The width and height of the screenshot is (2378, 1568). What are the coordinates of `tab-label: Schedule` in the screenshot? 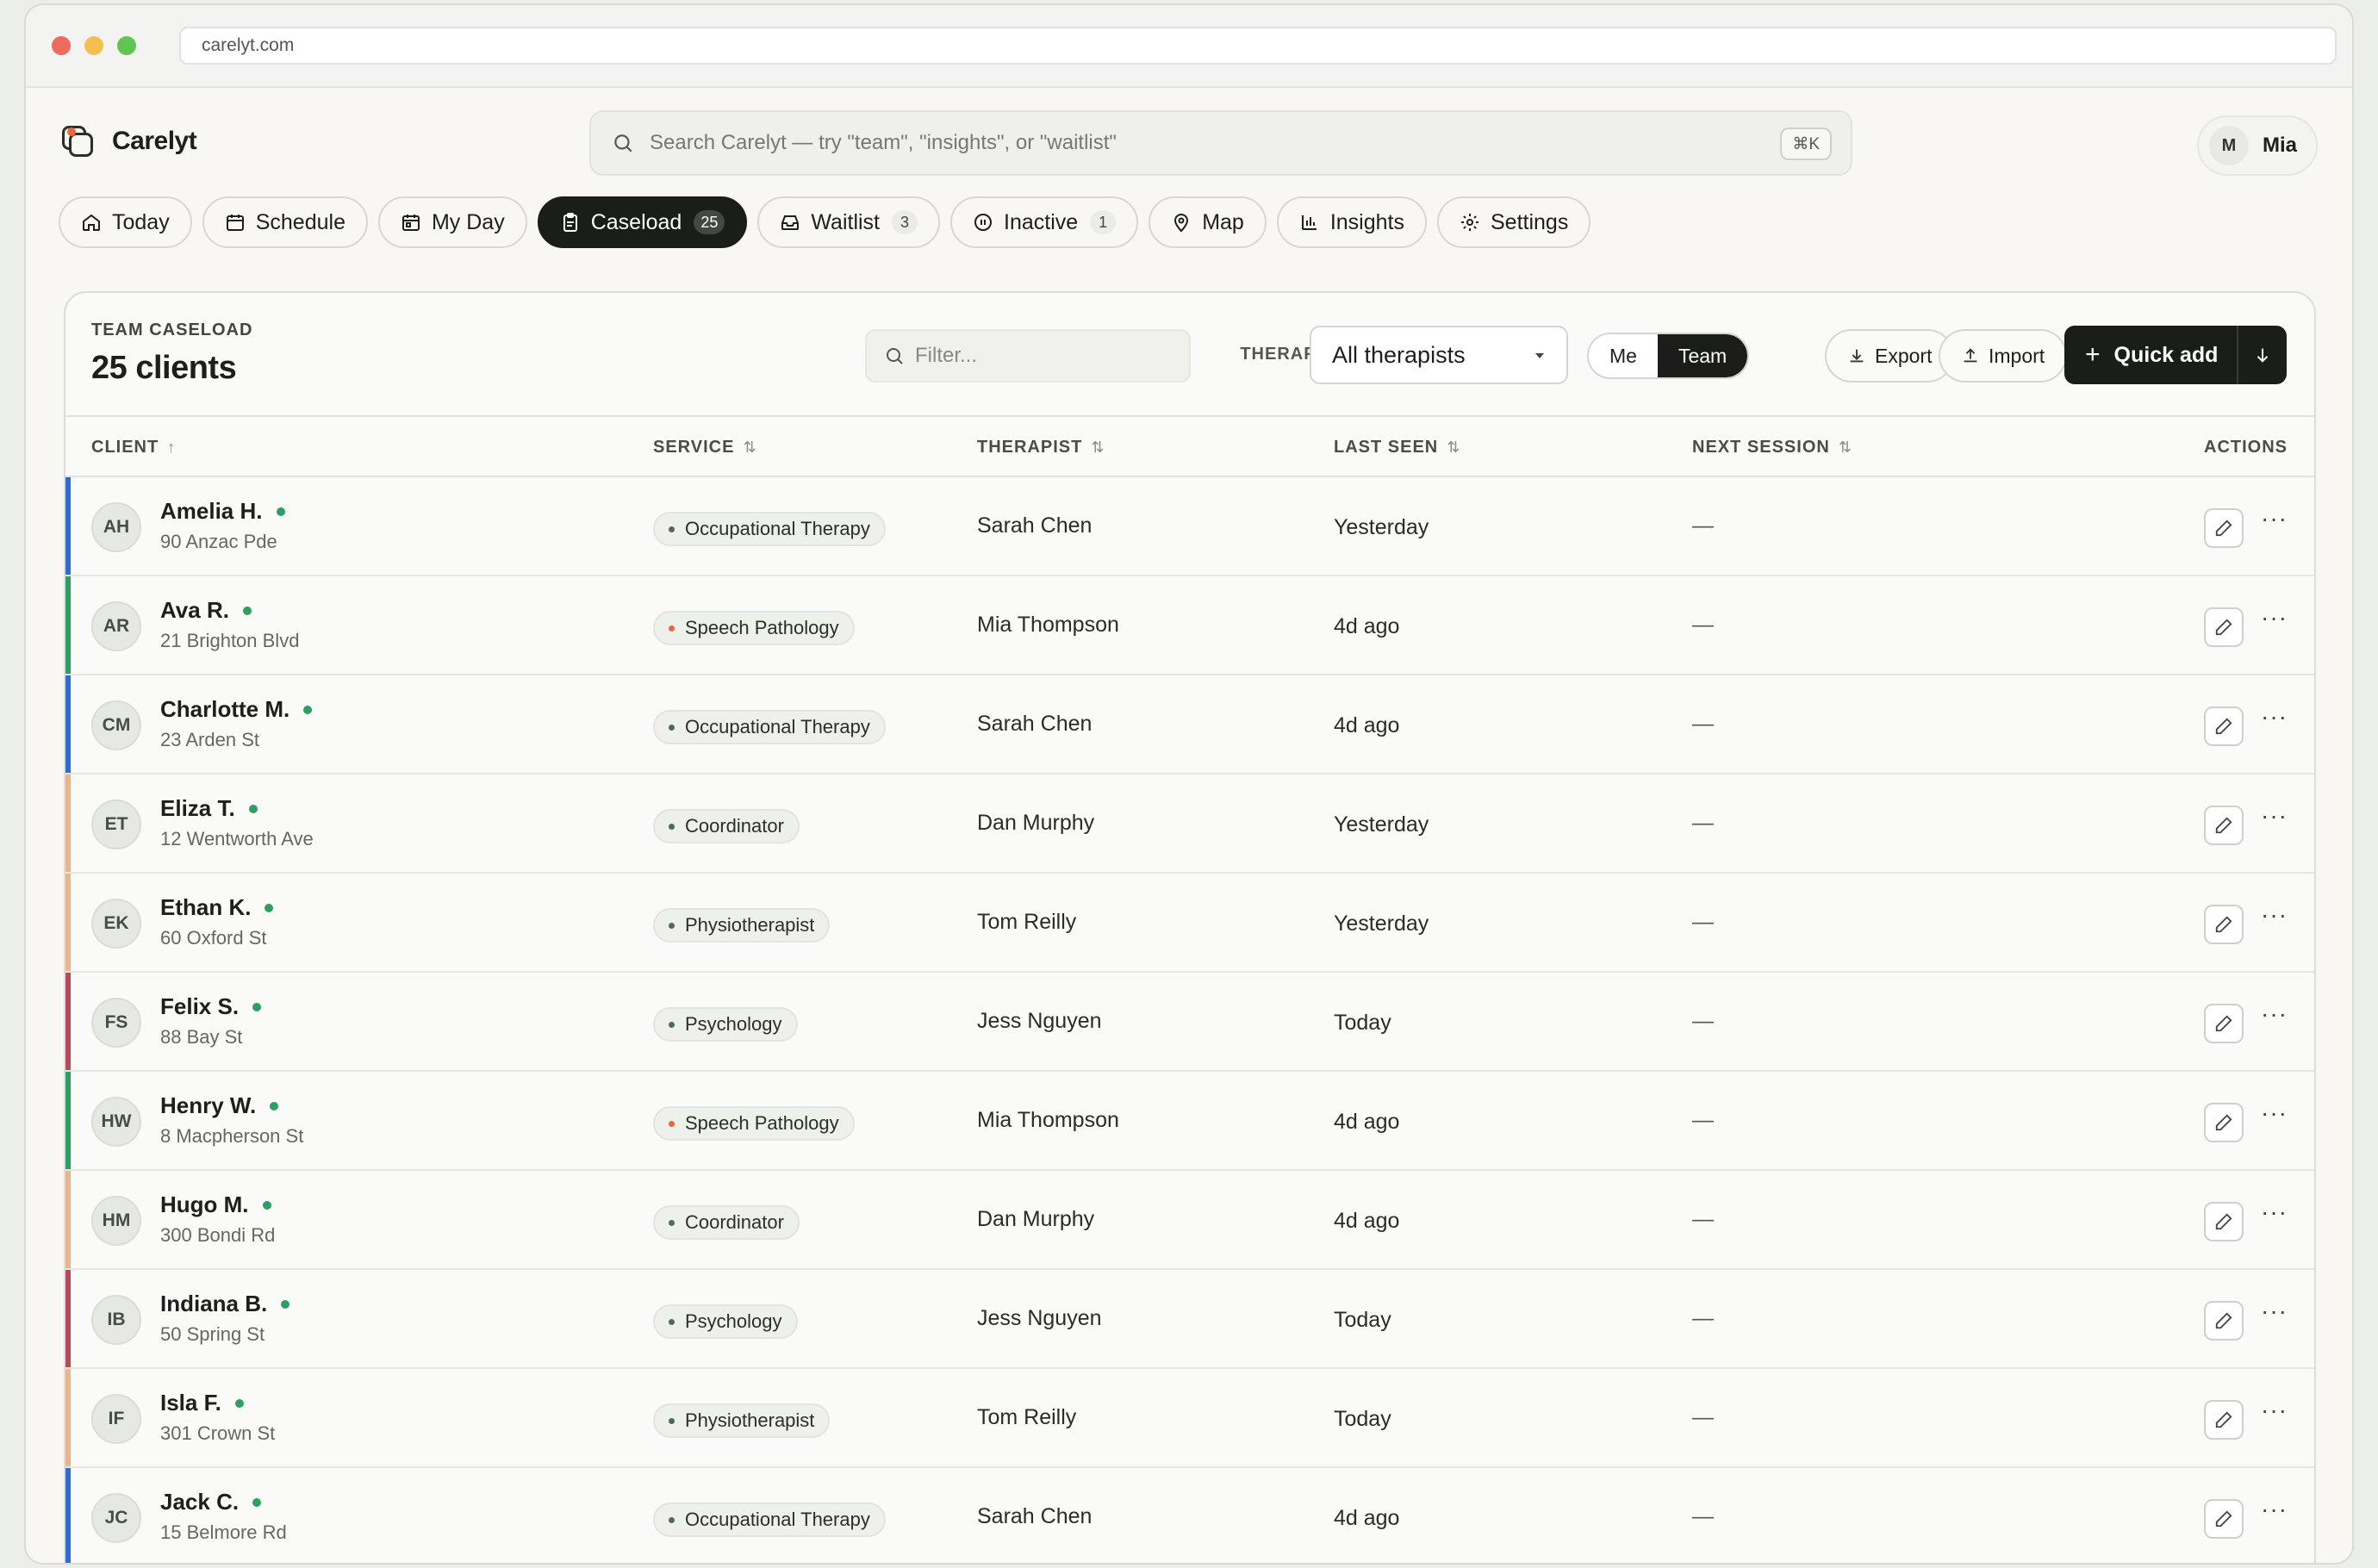 It's located at (300, 222).